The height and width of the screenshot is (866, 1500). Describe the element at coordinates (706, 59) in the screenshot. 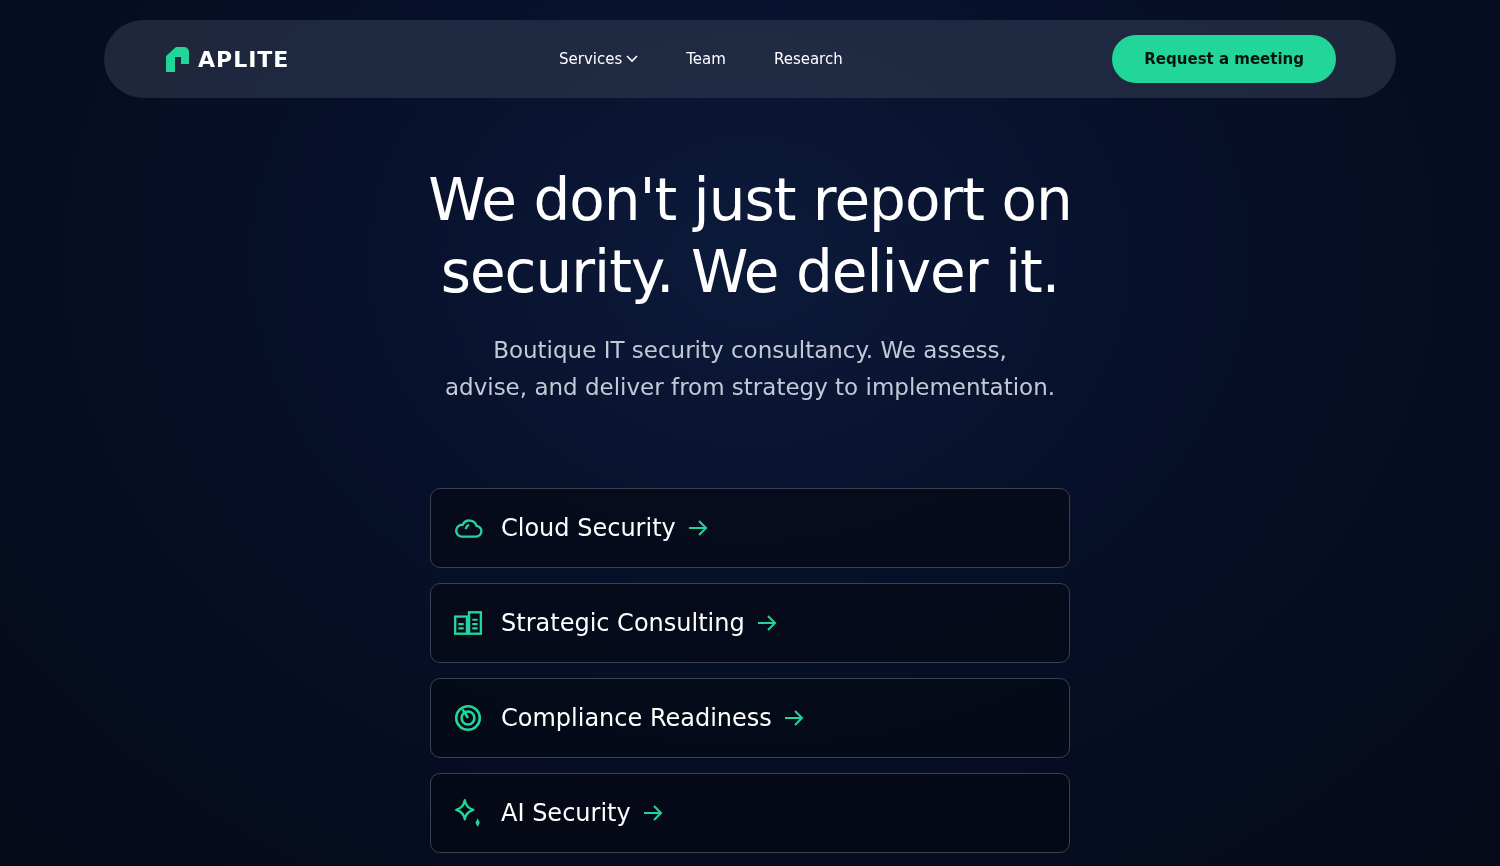

I see `nav-link: Team` at that location.